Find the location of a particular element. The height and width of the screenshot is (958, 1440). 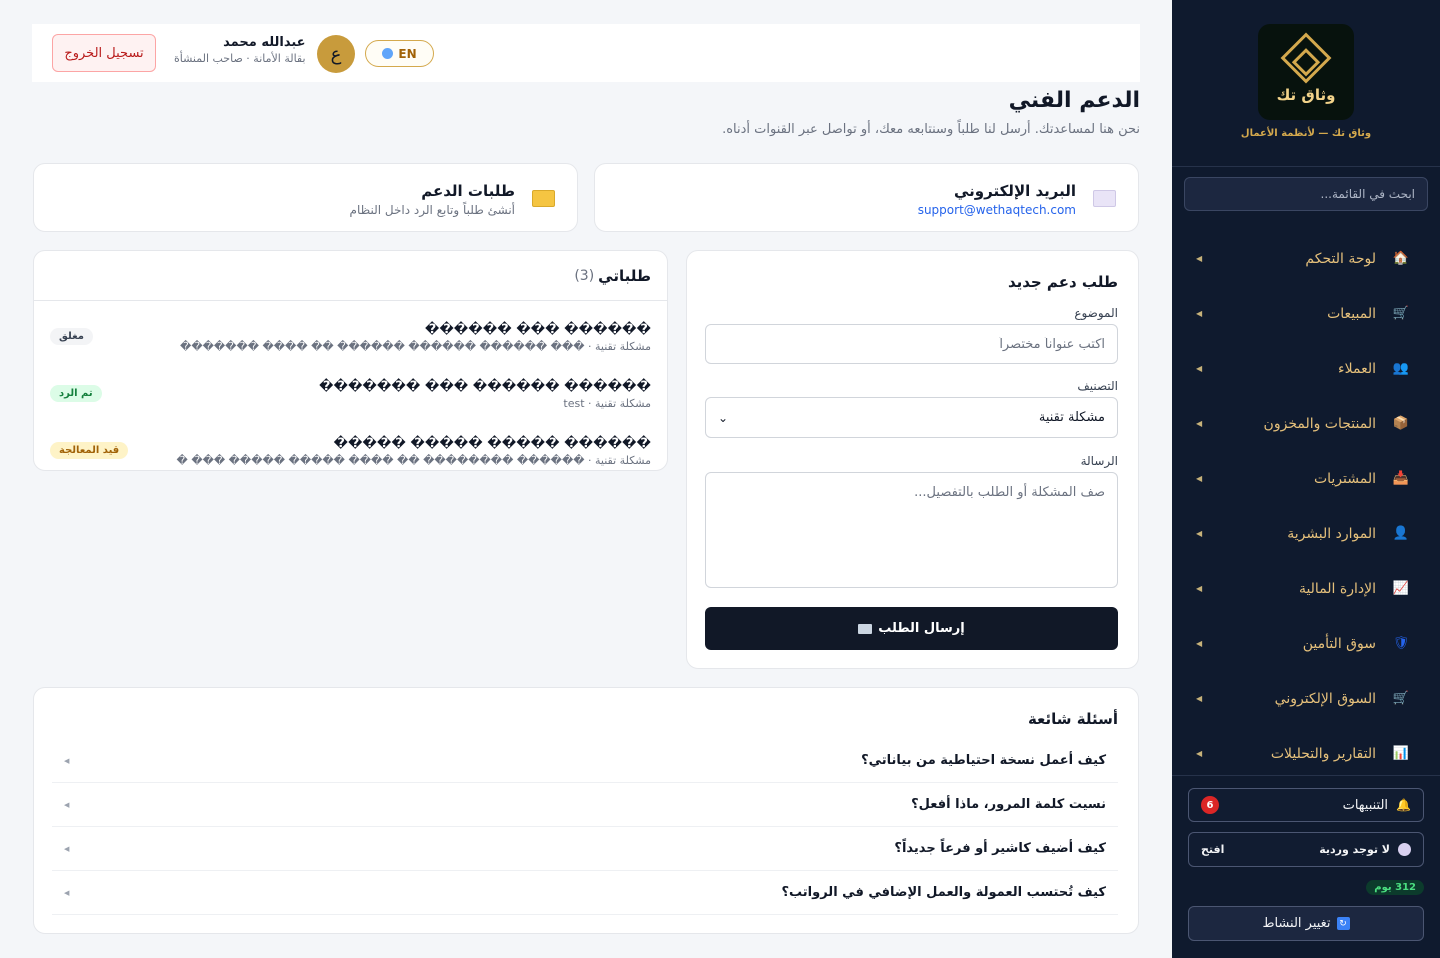

sidebar-item: 🛡 سوق التأمين ◀ is located at coordinates (1306, 643).